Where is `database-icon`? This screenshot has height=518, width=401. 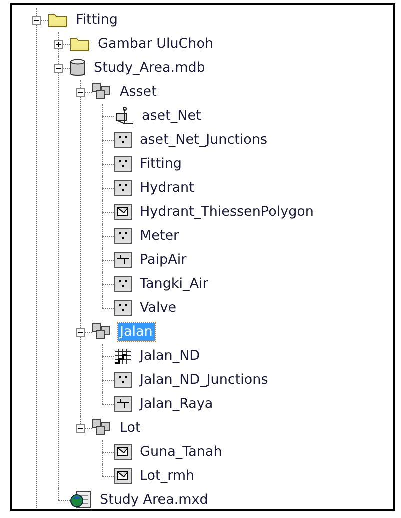
database-icon is located at coordinates (78, 68).